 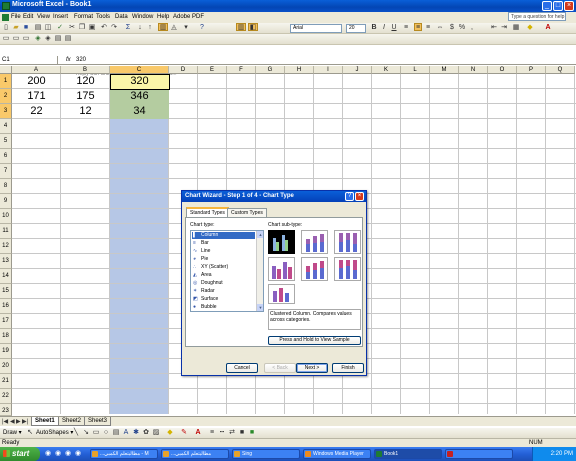 I want to click on back-button: < Back, so click(x=280, y=368).